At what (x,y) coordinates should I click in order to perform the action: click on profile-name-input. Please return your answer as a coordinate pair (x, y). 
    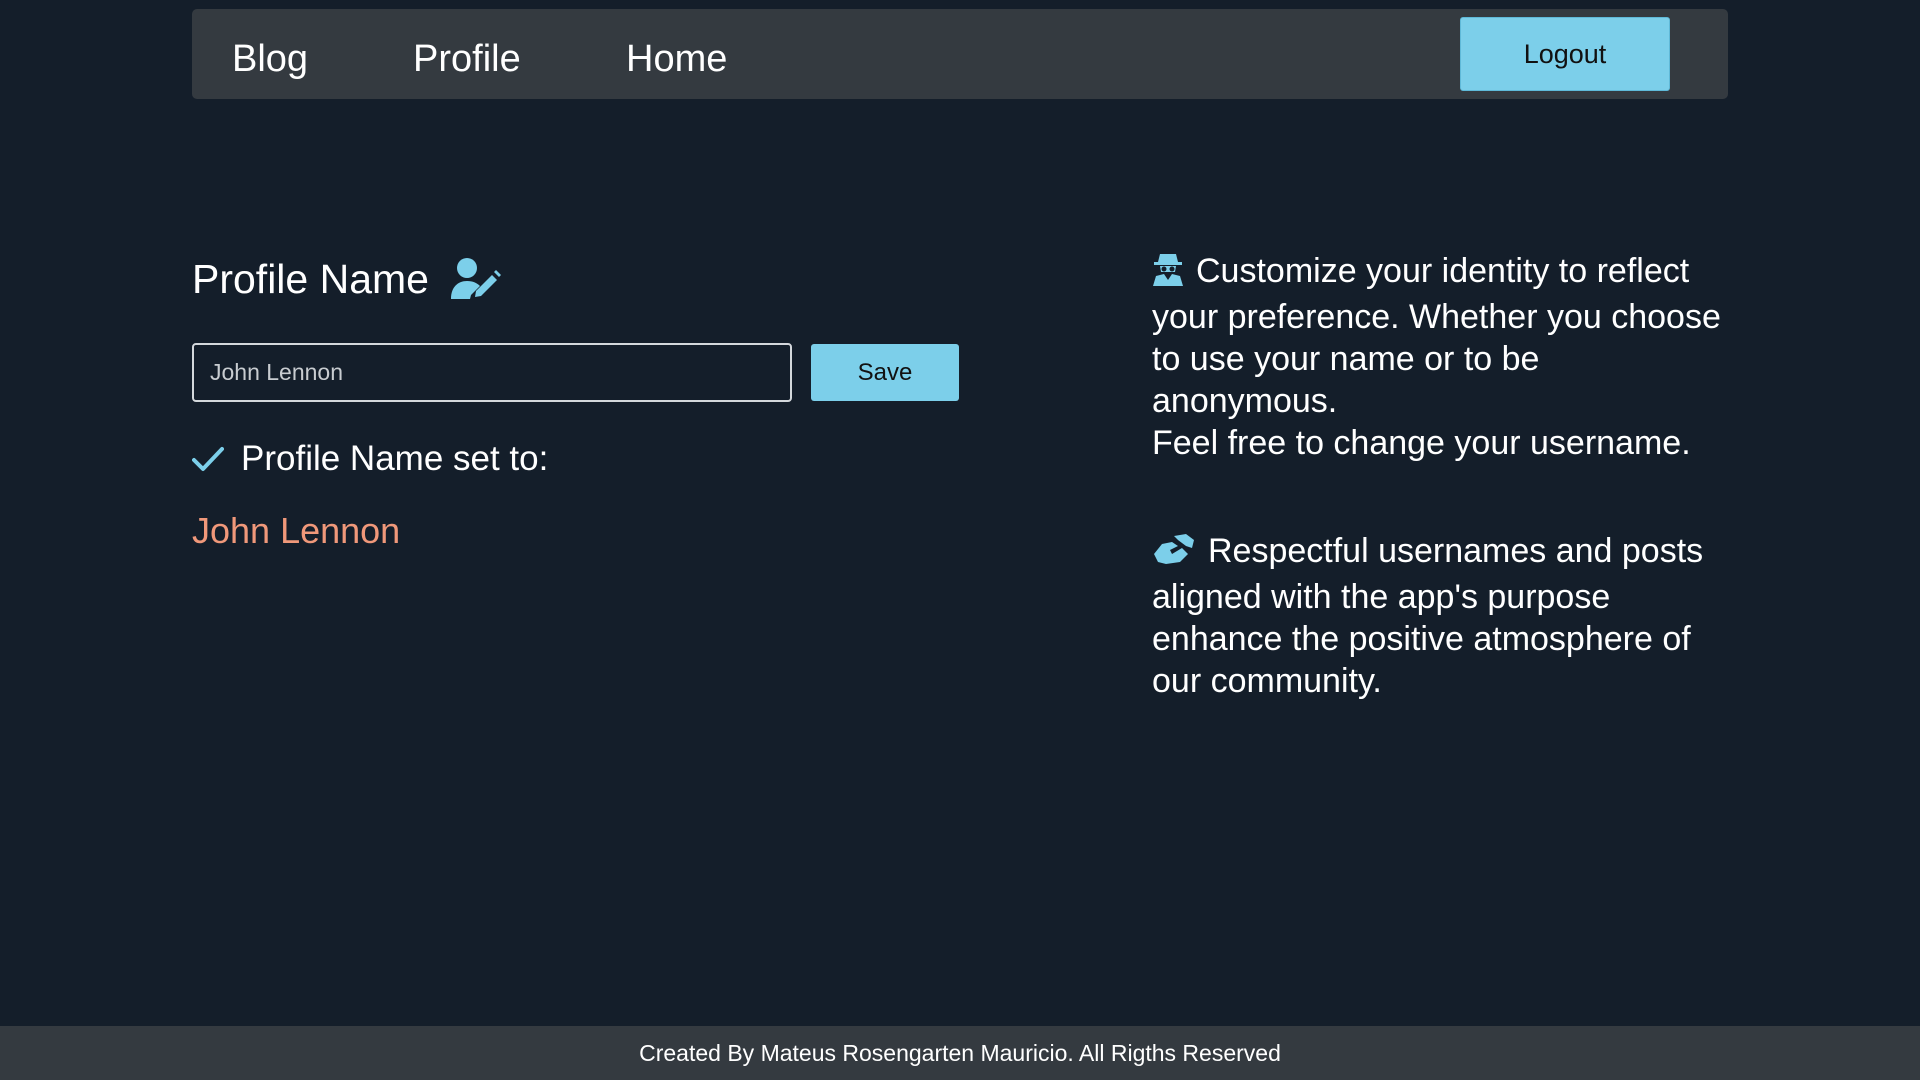
    Looking at the image, I should click on (492, 372).